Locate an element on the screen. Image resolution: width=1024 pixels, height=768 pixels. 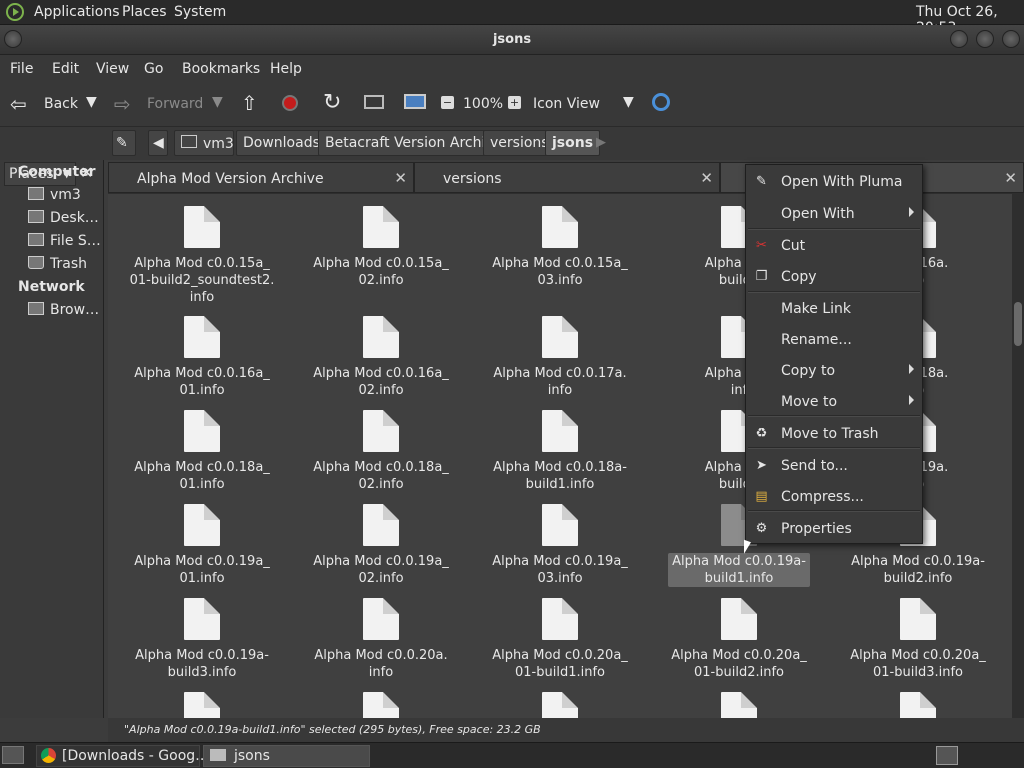
crumb-right-arrow-icon: ▶ is located at coordinates (601, 142).